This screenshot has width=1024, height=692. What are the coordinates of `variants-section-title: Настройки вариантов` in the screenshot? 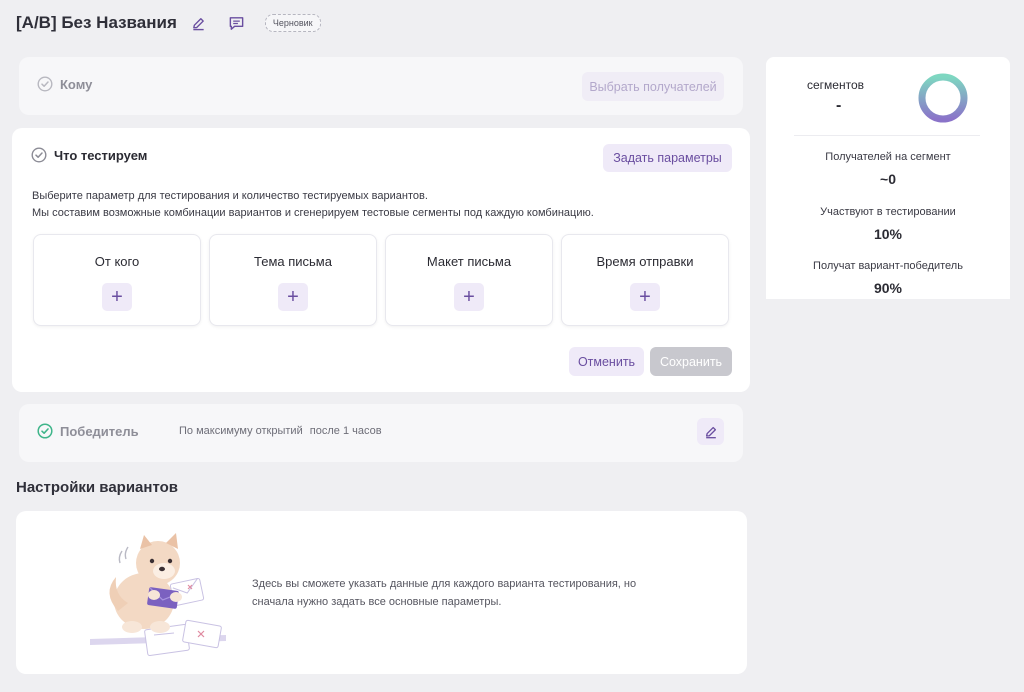 It's located at (97, 487).